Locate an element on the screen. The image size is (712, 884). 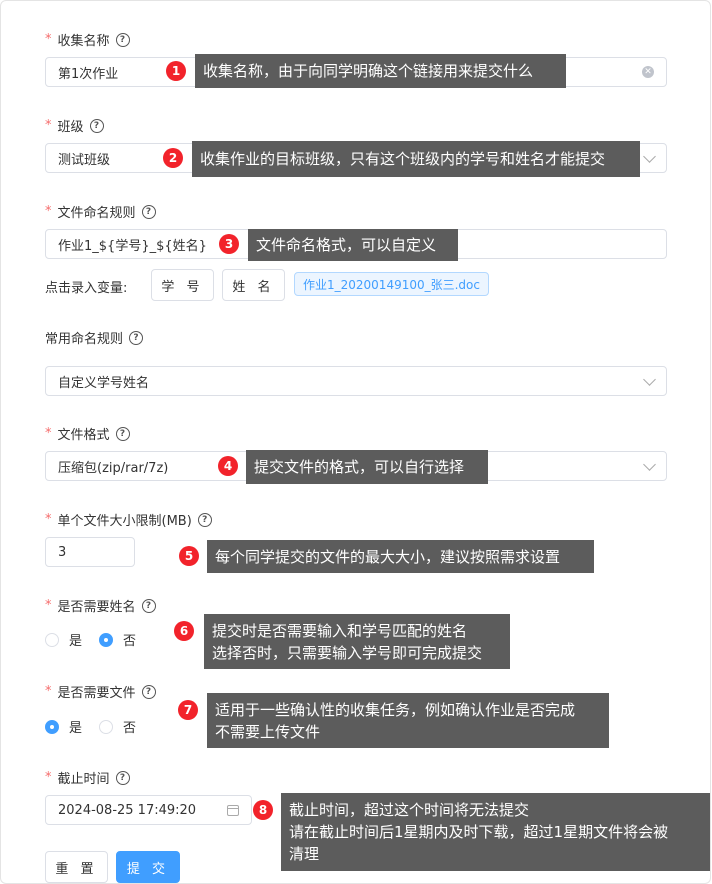
reset-button-label: 重 置 is located at coordinates (76, 869).